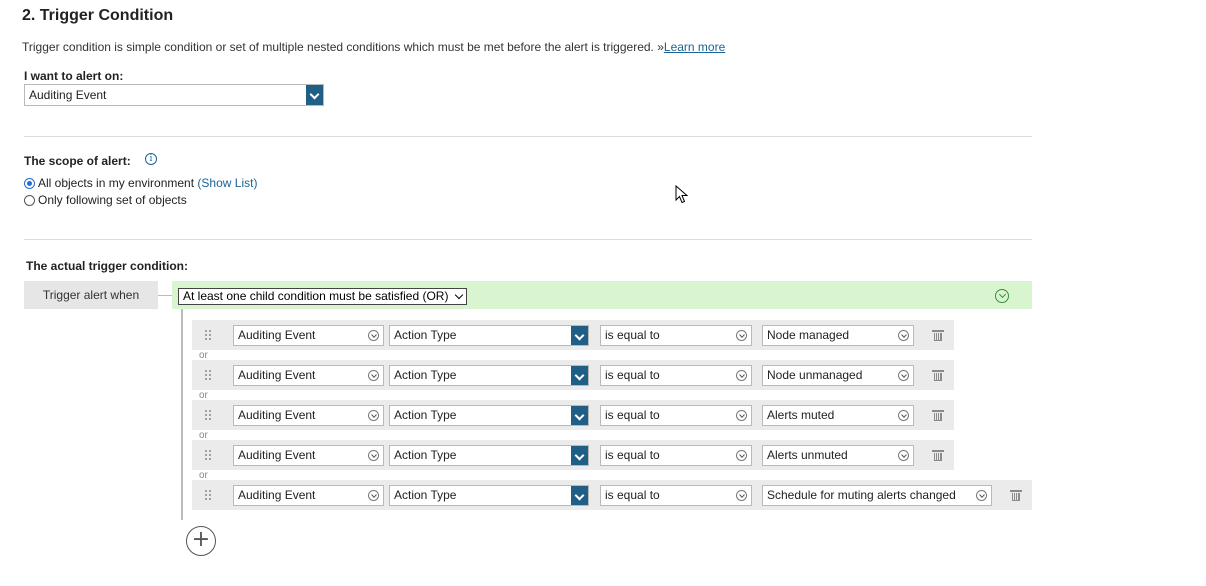 This screenshot has height=586, width=1206. What do you see at coordinates (91, 295) in the screenshot?
I see `trigger-when-label: Trigger alert when` at bounding box center [91, 295].